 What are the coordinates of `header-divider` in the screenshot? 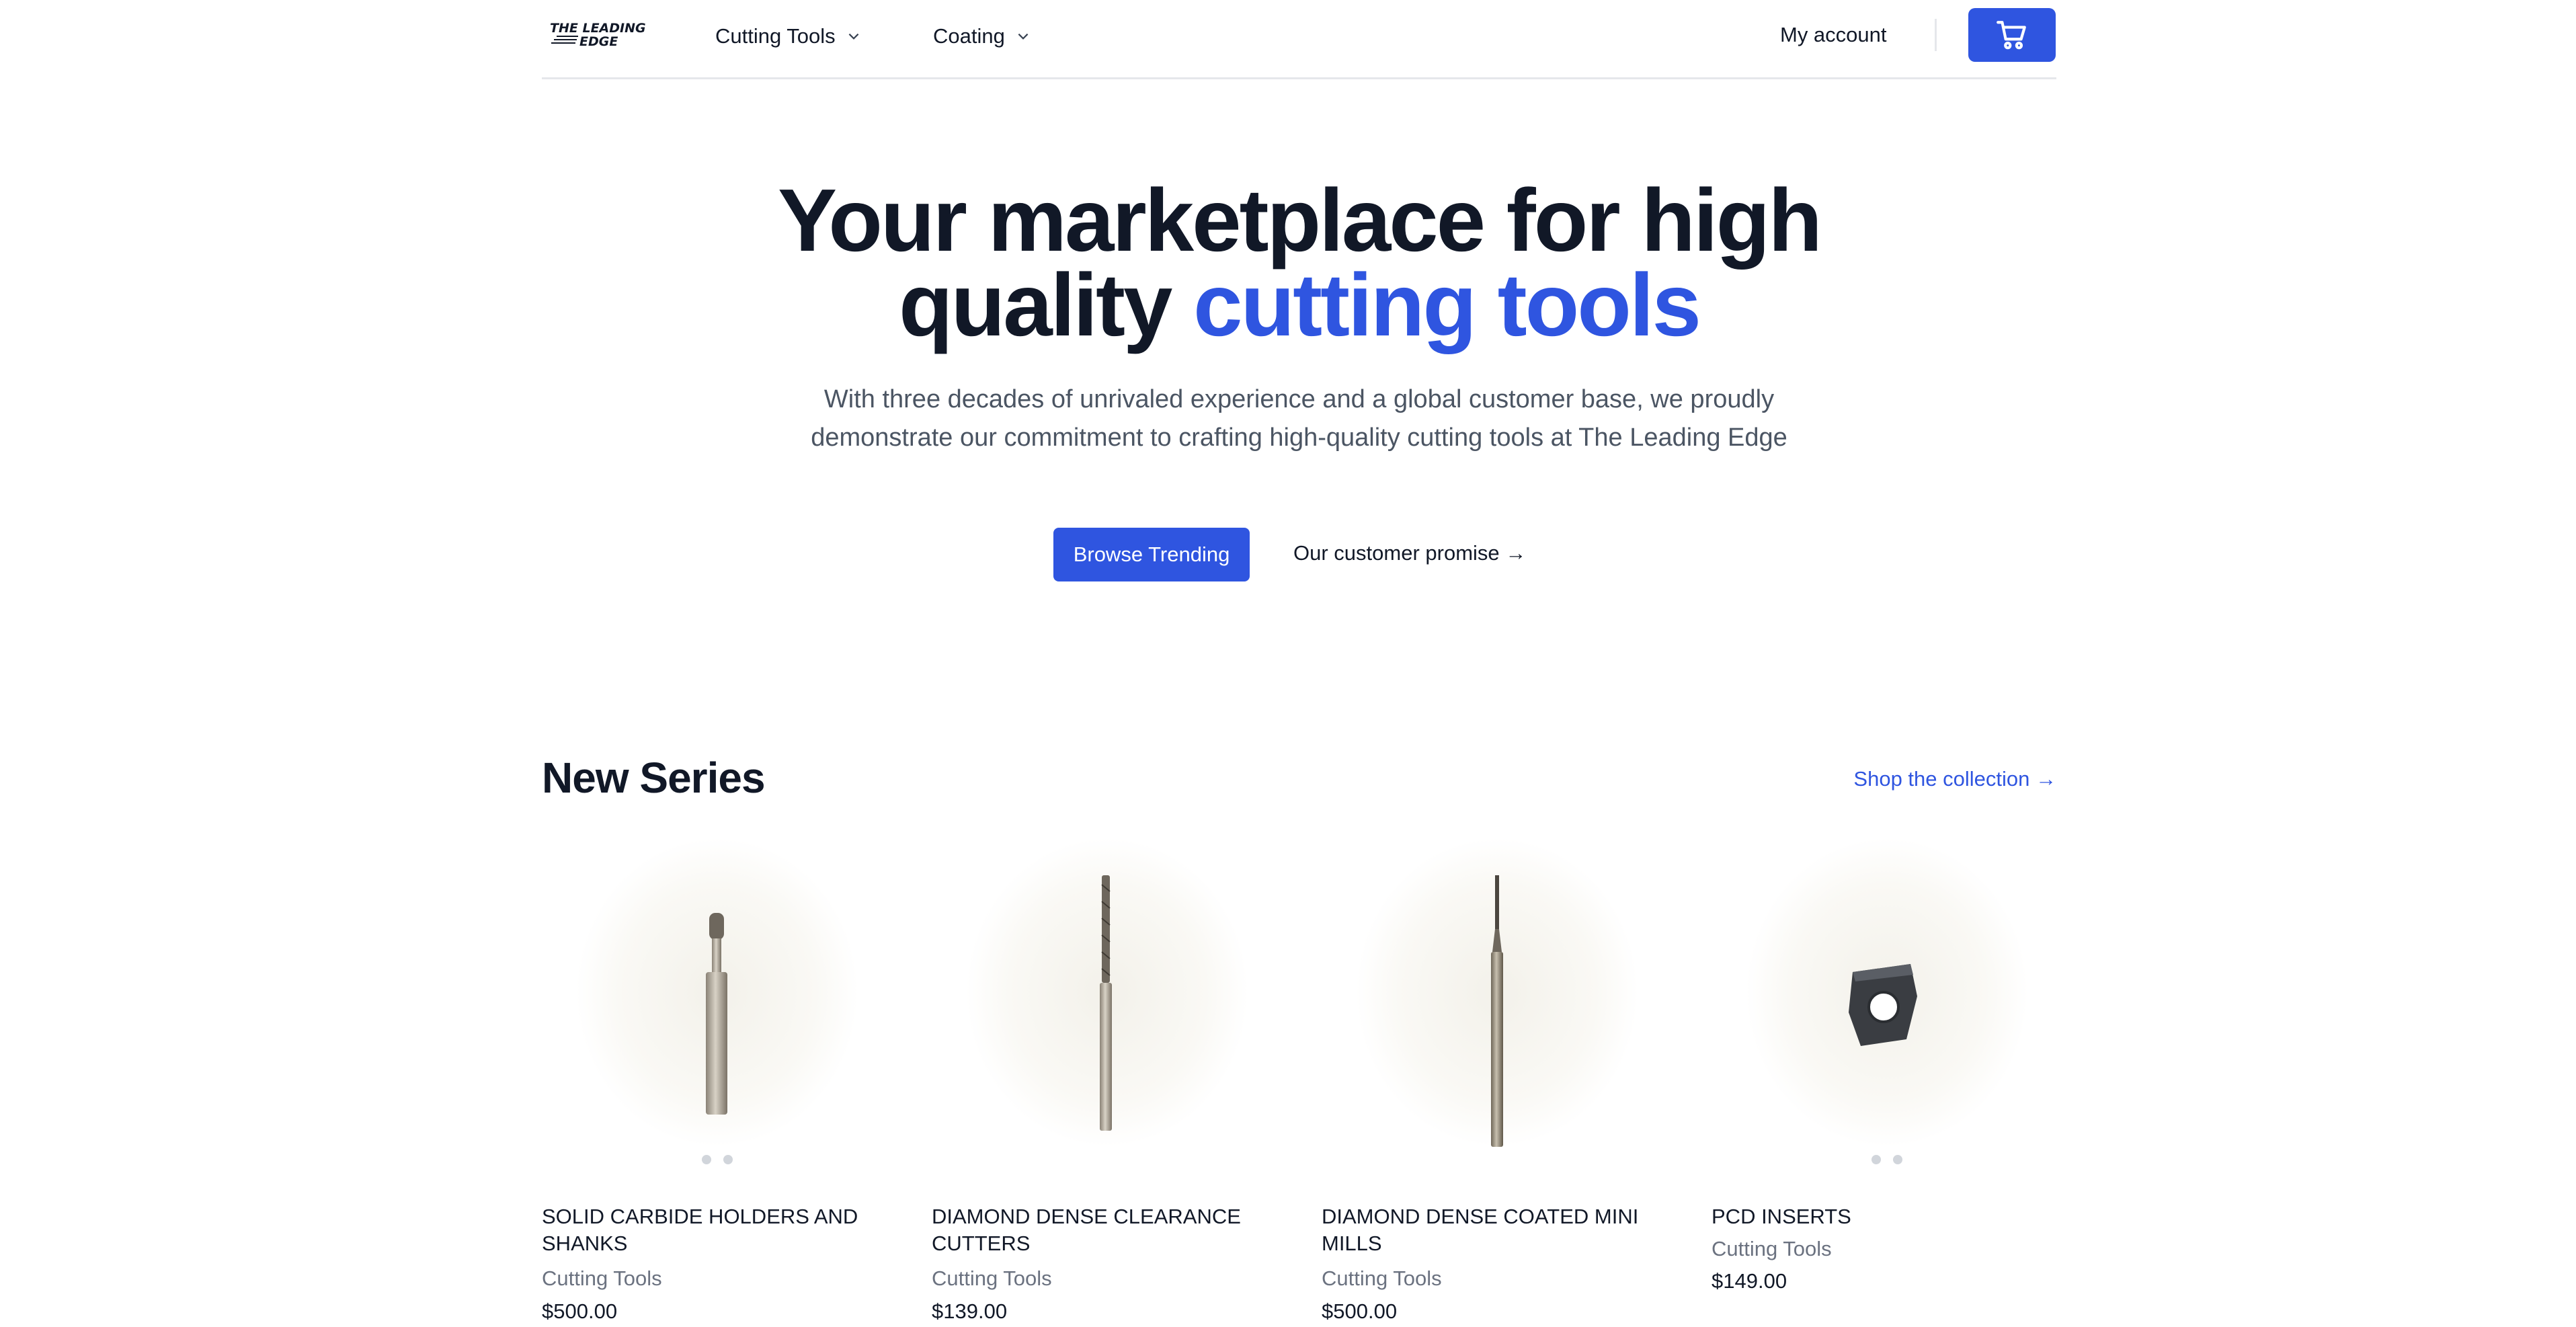 It's located at (1936, 35).